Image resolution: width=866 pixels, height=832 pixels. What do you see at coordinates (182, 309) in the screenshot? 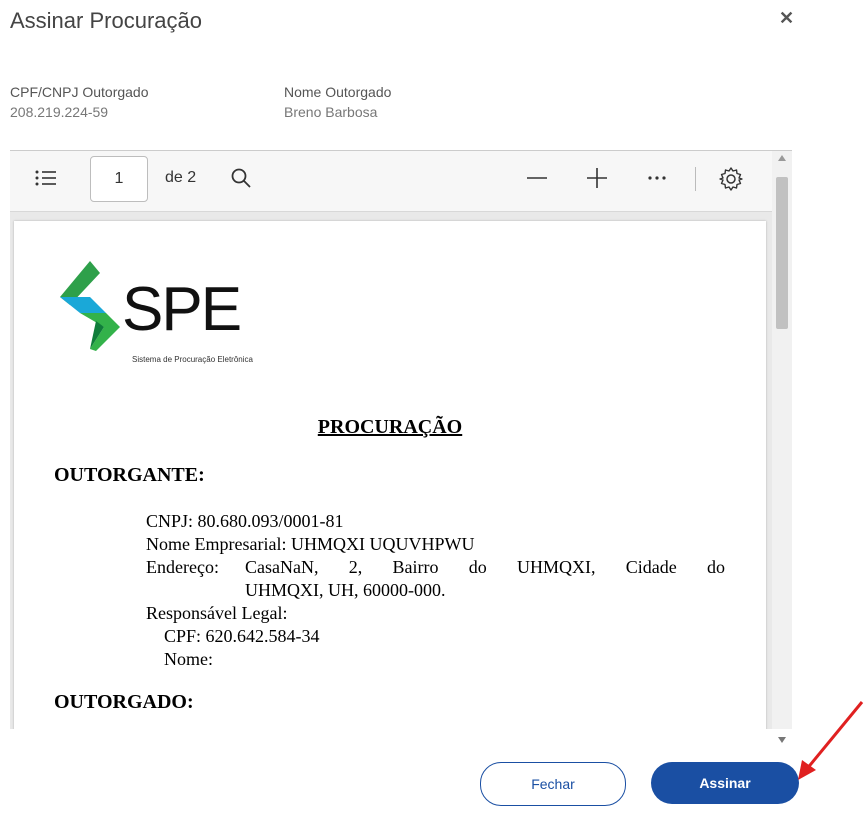
I see `logo-text: SPE` at bounding box center [182, 309].